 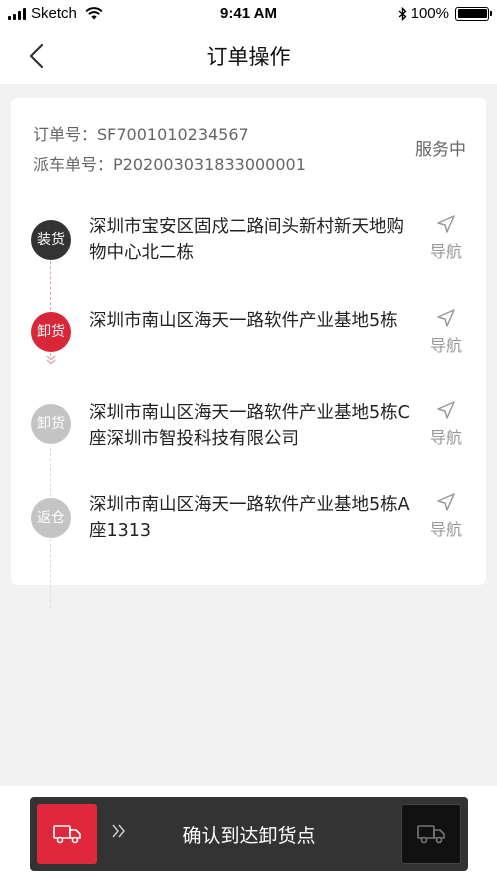 I want to click on battery-icon, so click(x=473, y=13).